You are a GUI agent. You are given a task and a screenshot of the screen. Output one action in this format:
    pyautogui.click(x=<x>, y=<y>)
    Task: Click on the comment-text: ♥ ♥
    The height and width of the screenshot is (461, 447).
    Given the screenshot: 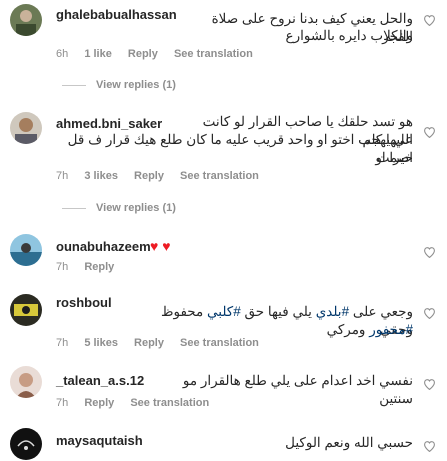 What is the action you would take?
    pyautogui.click(x=167, y=246)
    